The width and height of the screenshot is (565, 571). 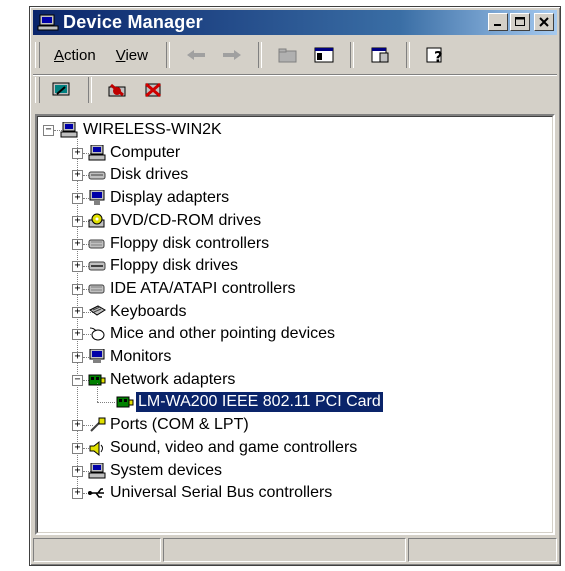 What do you see at coordinates (498, 22) in the screenshot?
I see `minimize-button` at bounding box center [498, 22].